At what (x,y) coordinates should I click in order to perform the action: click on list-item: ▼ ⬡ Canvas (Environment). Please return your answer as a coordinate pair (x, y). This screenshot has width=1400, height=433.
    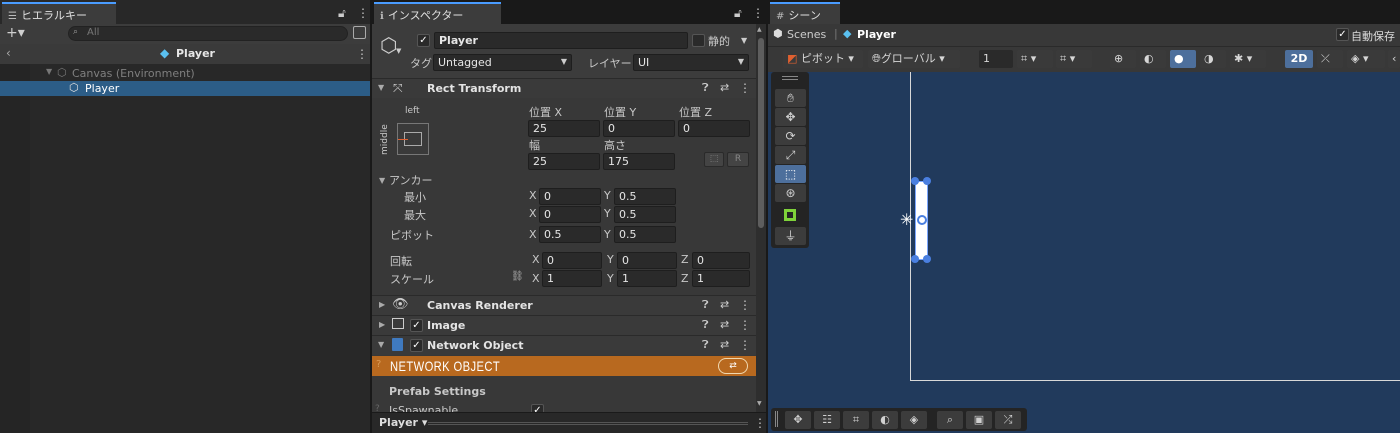
    Looking at the image, I should click on (185, 73).